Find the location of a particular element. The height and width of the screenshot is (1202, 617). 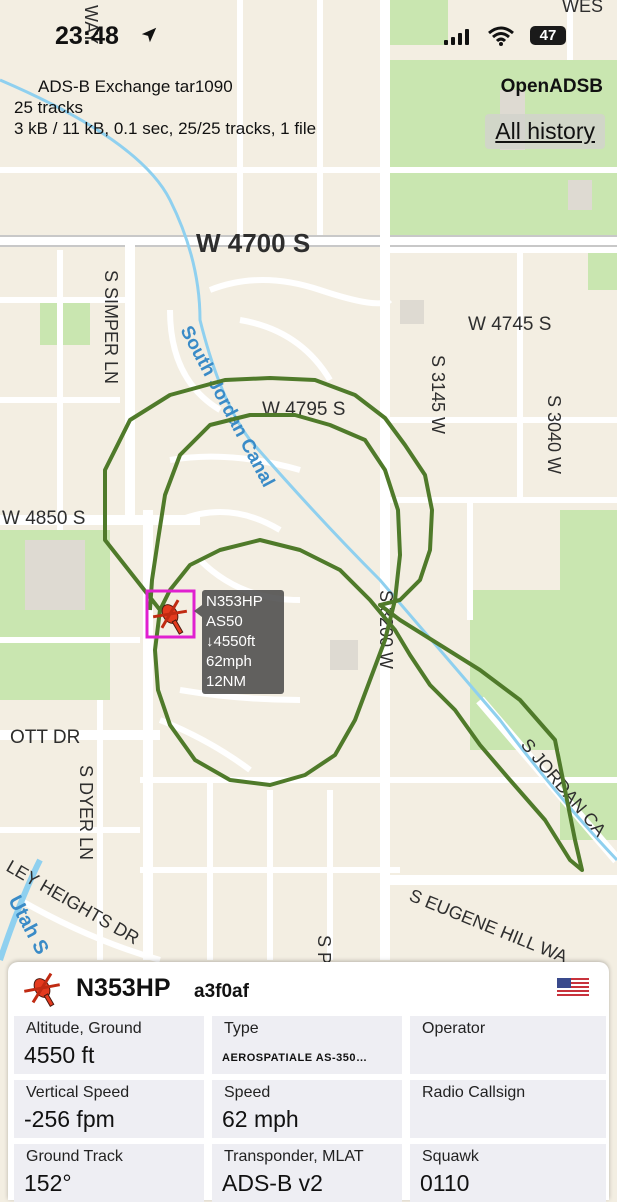

panel-hex: a3f0af is located at coordinates (221, 991).